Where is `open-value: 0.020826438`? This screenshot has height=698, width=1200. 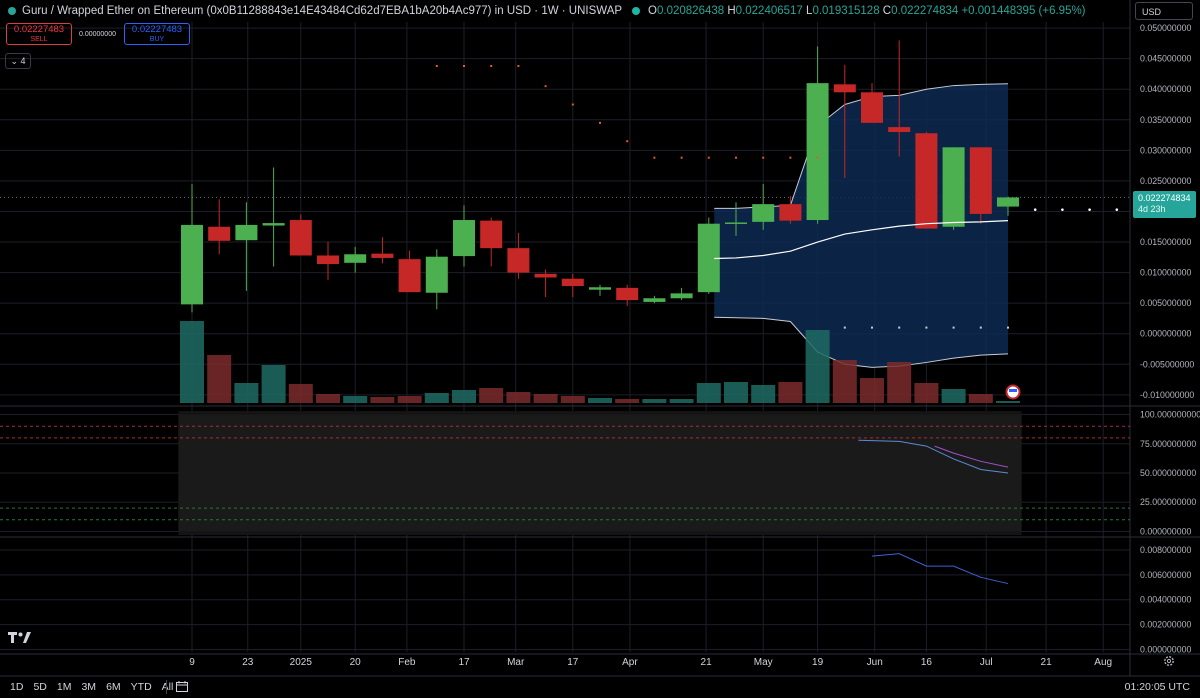
open-value: 0.020826438 is located at coordinates (691, 11).